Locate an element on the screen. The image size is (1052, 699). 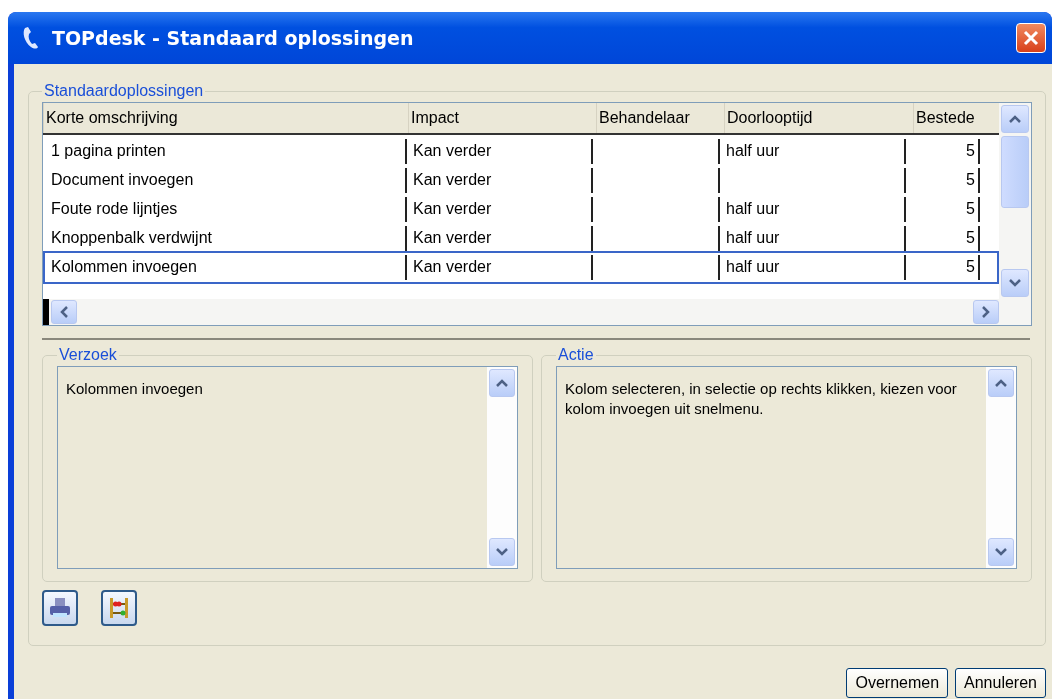
scroll-left-button is located at coordinates (64, 312).